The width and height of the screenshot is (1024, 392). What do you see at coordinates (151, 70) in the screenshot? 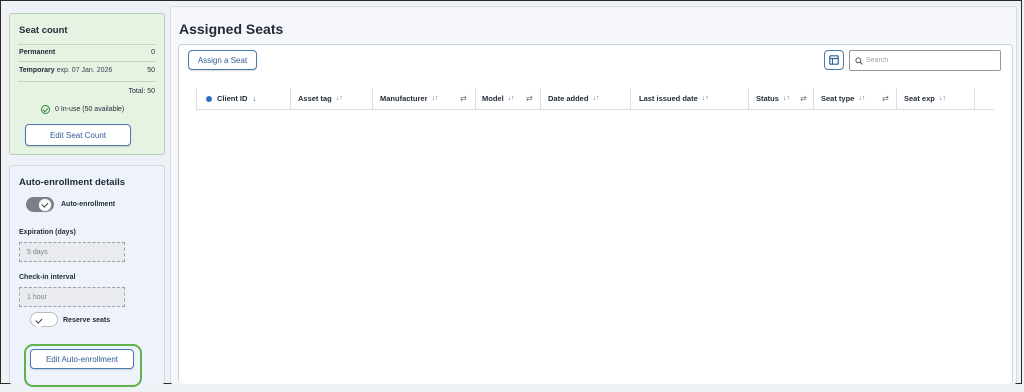
I see `temporary-value: 50` at bounding box center [151, 70].